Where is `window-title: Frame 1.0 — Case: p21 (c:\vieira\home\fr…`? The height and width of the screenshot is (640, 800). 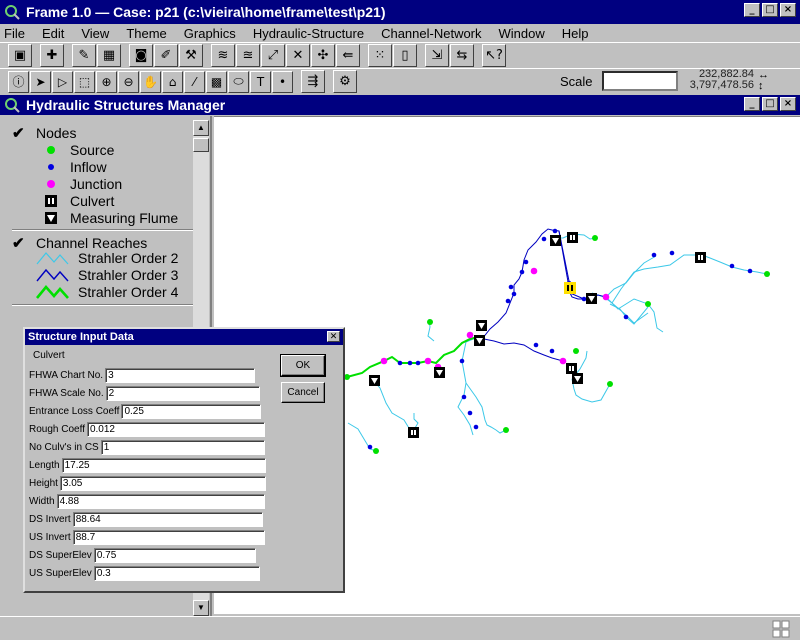 window-title: Frame 1.0 — Case: p21 (c:\vieira\home\fr… is located at coordinates (206, 12).